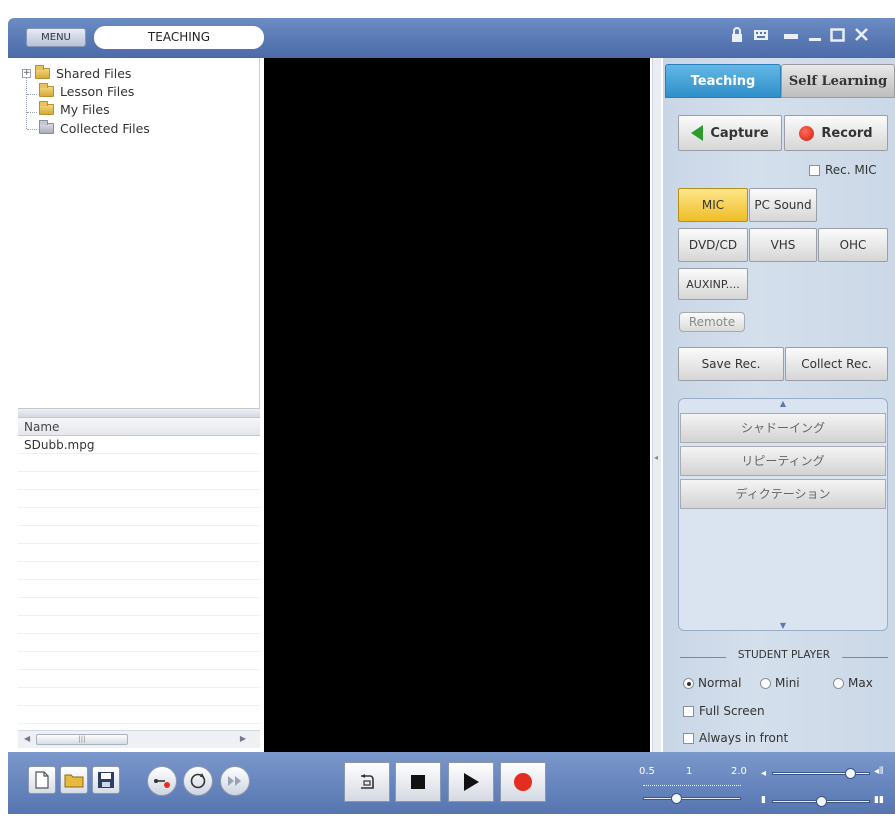 The width and height of the screenshot is (895, 818). What do you see at coordinates (783, 205) in the screenshot?
I see `source-pc-sound-button: PC Sound` at bounding box center [783, 205].